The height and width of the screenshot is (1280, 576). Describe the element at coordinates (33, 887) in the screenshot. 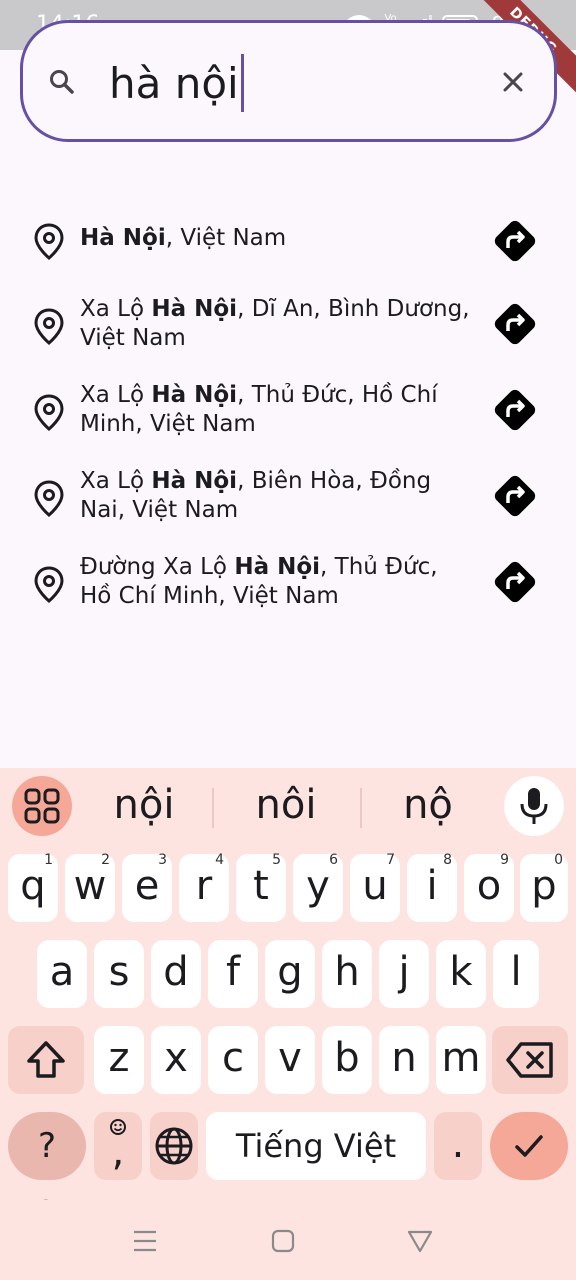

I see `key-q: q1` at that location.